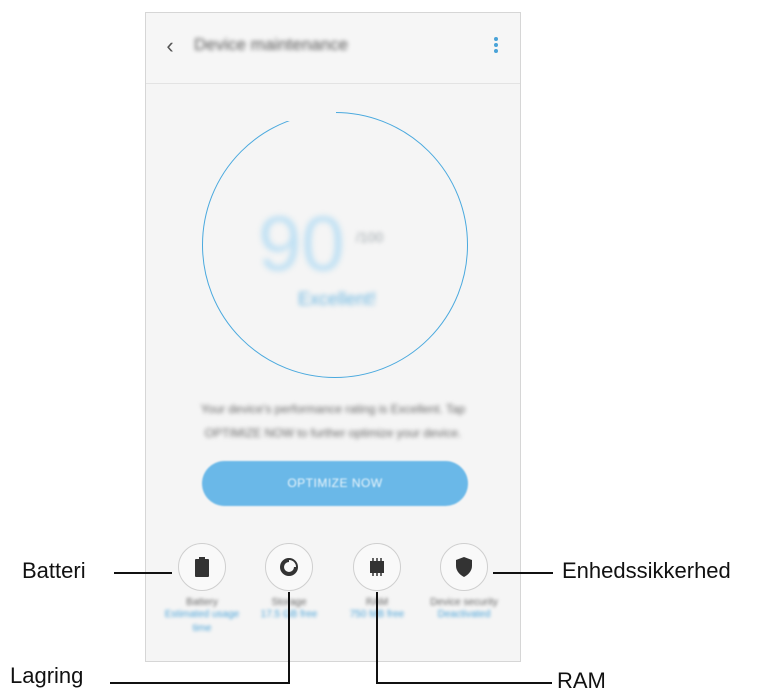 The image size is (766, 695). I want to click on page-title: Device maintenance, so click(271, 44).